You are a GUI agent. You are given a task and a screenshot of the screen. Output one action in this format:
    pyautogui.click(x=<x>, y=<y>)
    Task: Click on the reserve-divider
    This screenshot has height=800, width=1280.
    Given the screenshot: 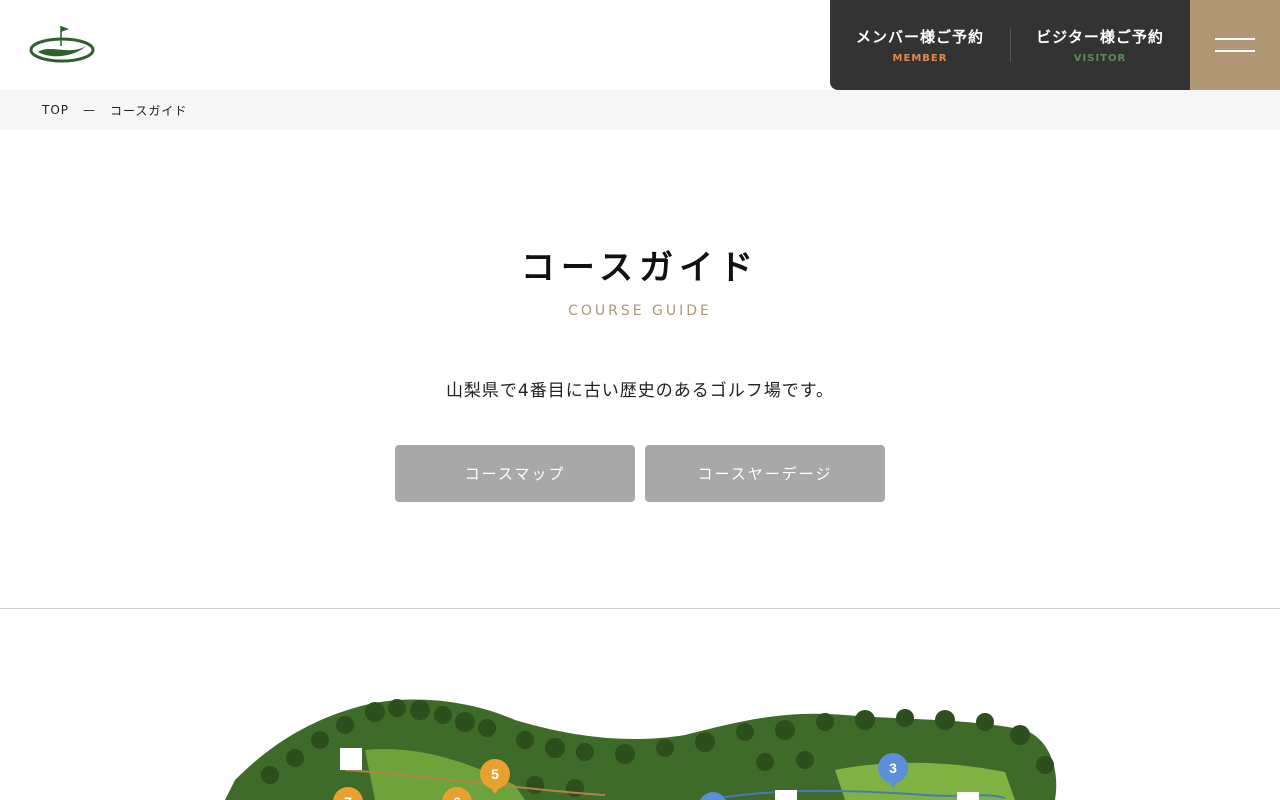 What is the action you would take?
    pyautogui.click(x=1010, y=45)
    